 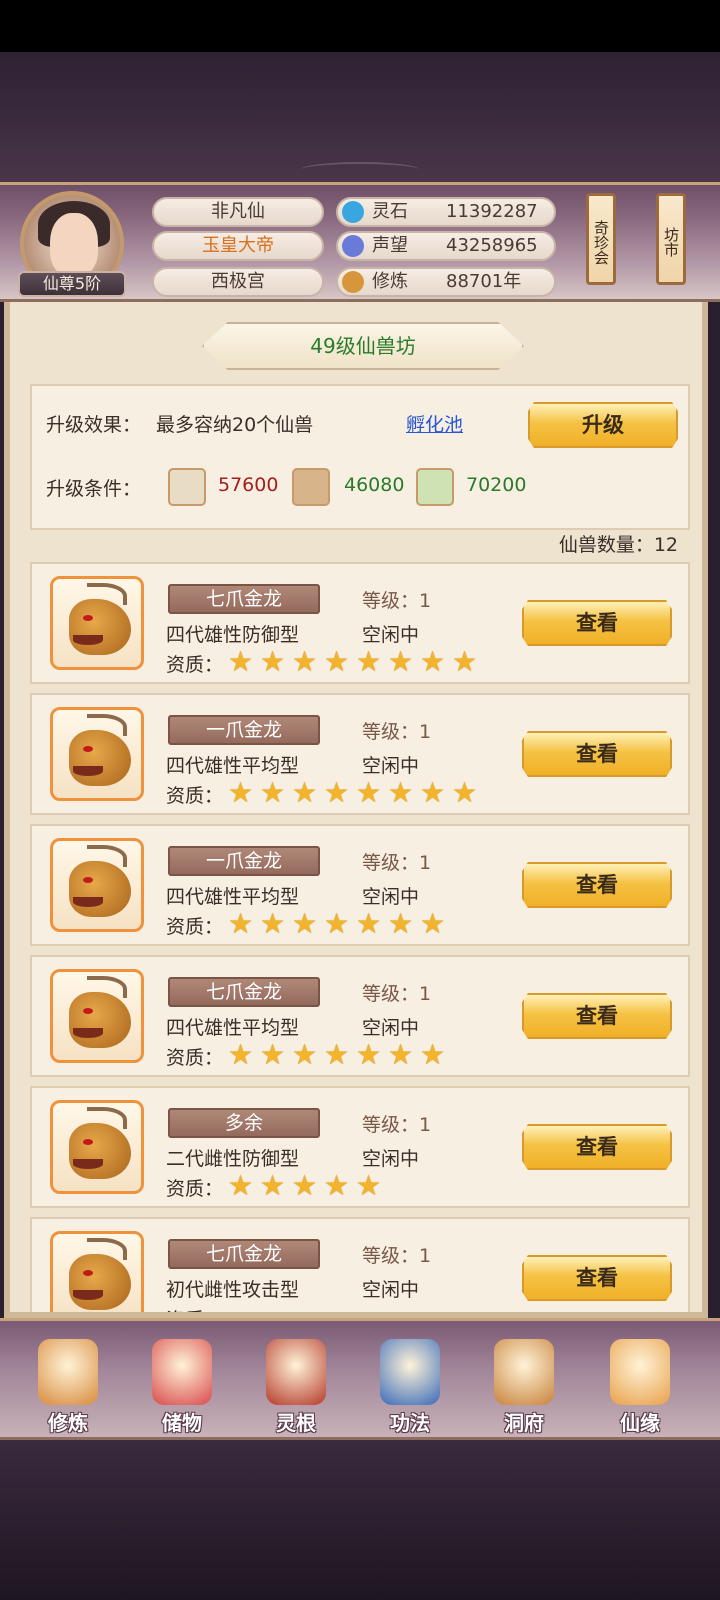 I want to click on cave-palace-icon, so click(x=524, y=1372).